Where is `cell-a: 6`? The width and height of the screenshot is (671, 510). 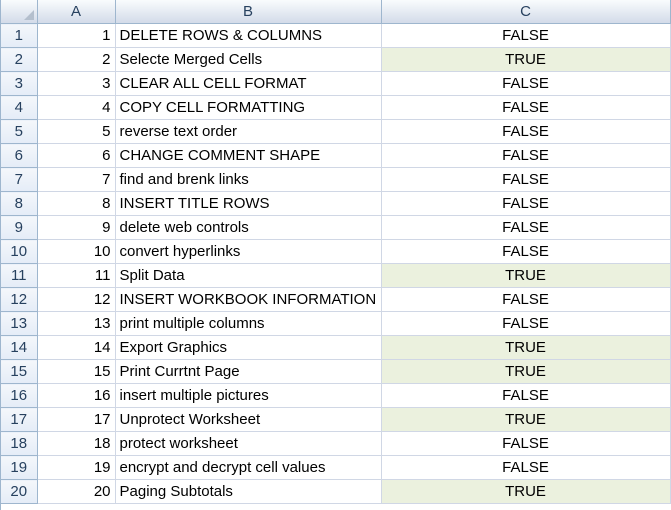
cell-a: 6 is located at coordinates (76, 155).